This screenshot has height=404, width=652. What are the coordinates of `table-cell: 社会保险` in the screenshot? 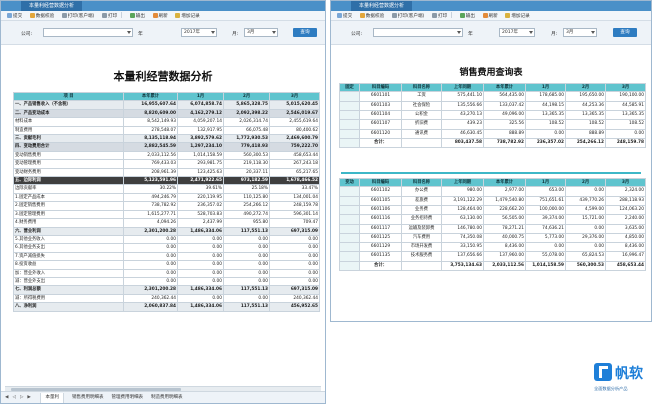 It's located at (421, 106).